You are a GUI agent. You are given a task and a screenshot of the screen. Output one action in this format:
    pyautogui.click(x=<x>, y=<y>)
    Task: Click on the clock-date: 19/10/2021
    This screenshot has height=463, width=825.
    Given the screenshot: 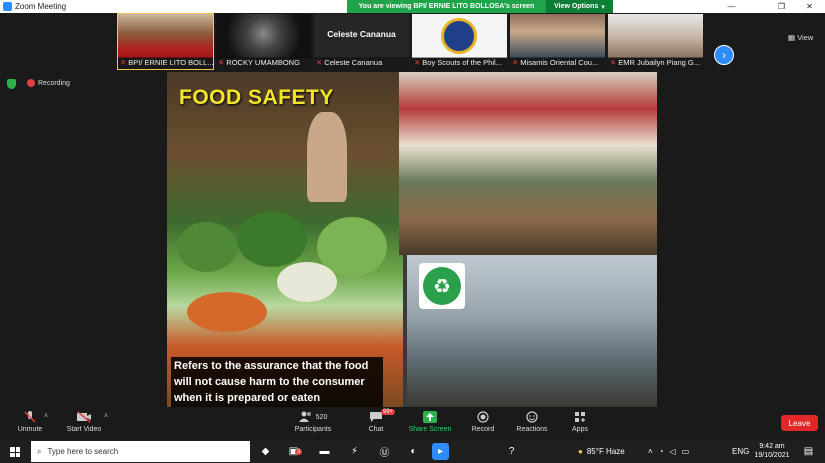 What is the action you would take?
    pyautogui.click(x=772, y=455)
    